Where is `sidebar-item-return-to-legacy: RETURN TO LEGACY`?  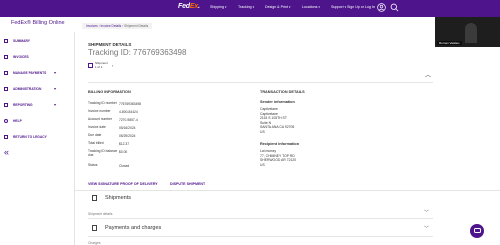
sidebar-item-return-to-legacy: RETURN TO LEGACY is located at coordinates (38, 137).